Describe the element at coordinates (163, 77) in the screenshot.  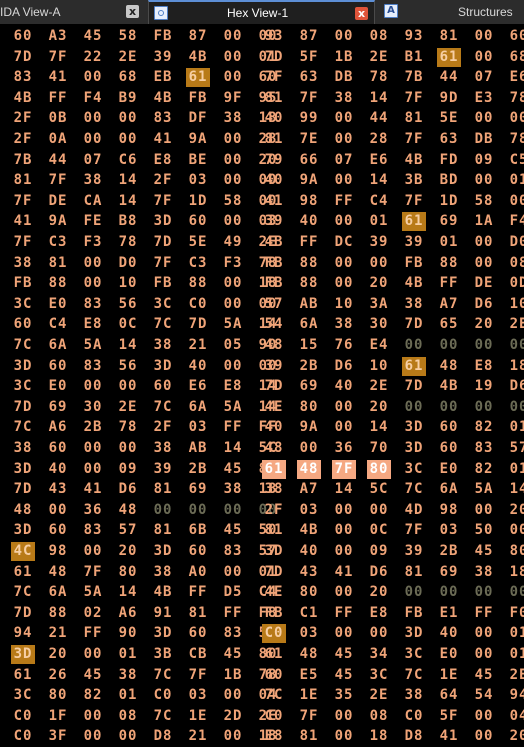
I see `hex-byte: EB` at that location.